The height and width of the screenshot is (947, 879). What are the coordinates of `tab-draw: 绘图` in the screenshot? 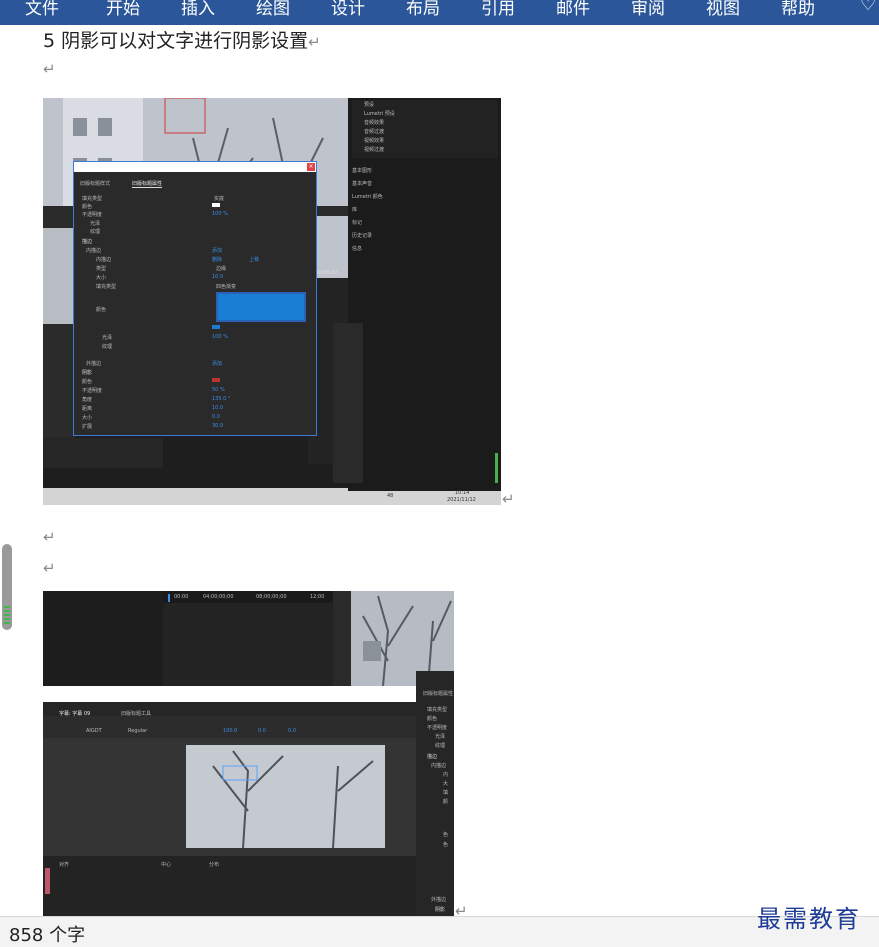 It's located at (273, 9).